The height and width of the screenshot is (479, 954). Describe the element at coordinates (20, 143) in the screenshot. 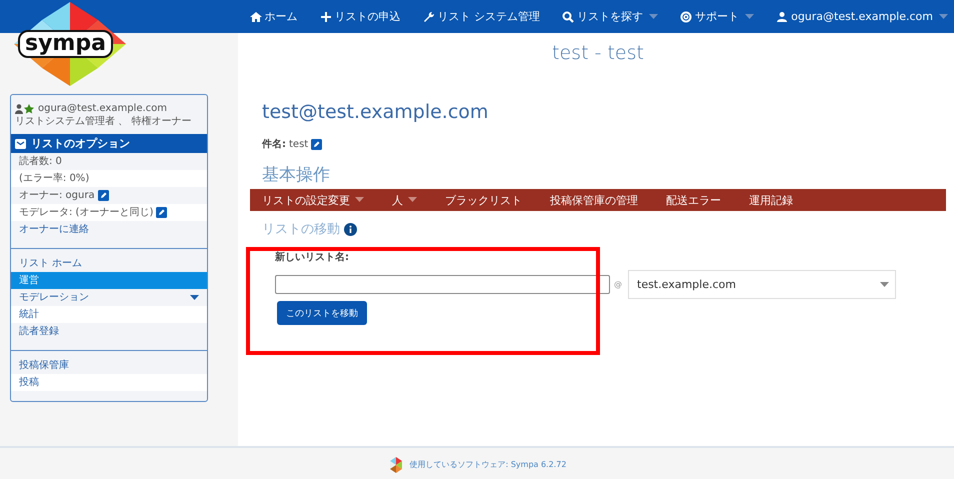

I see `envelope-icon` at that location.